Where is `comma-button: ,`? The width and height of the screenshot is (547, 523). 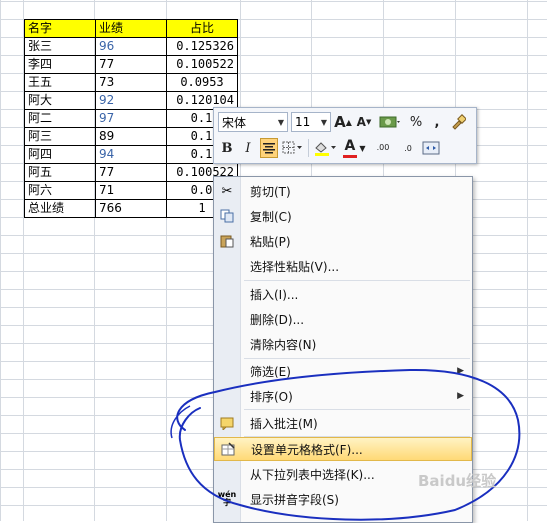
comma-button: , is located at coordinates (437, 122).